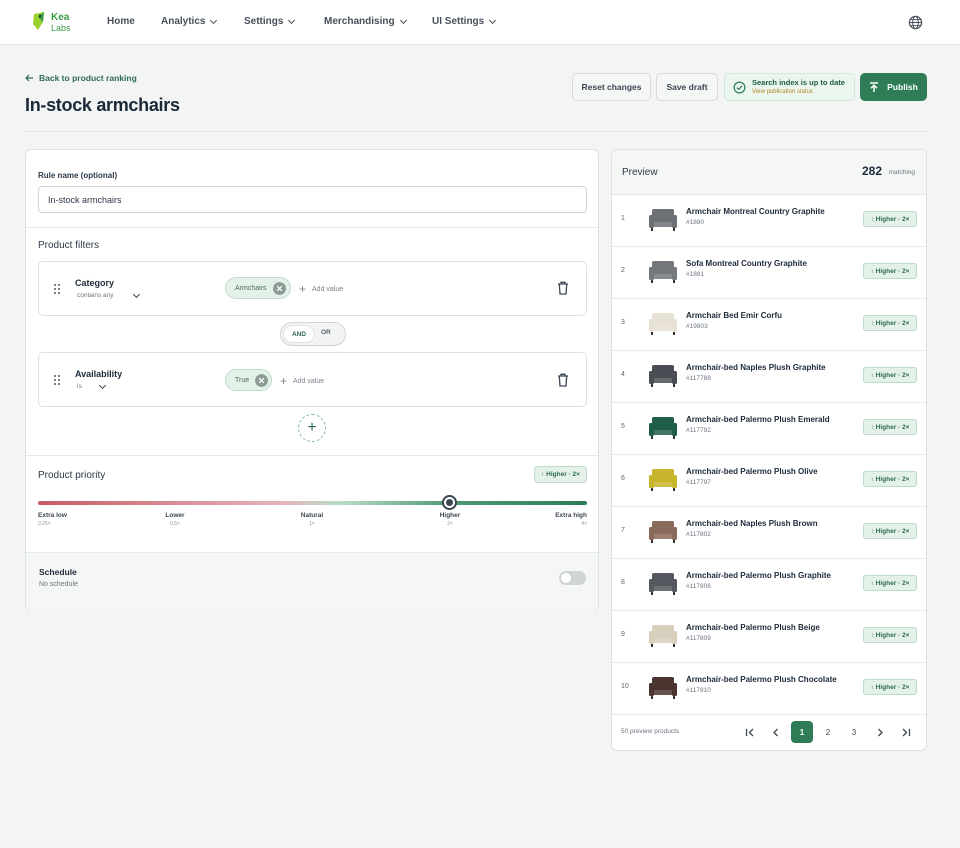 The width and height of the screenshot is (960, 848). What do you see at coordinates (72, 475) in the screenshot?
I see `product-priority-title: Product priority` at bounding box center [72, 475].